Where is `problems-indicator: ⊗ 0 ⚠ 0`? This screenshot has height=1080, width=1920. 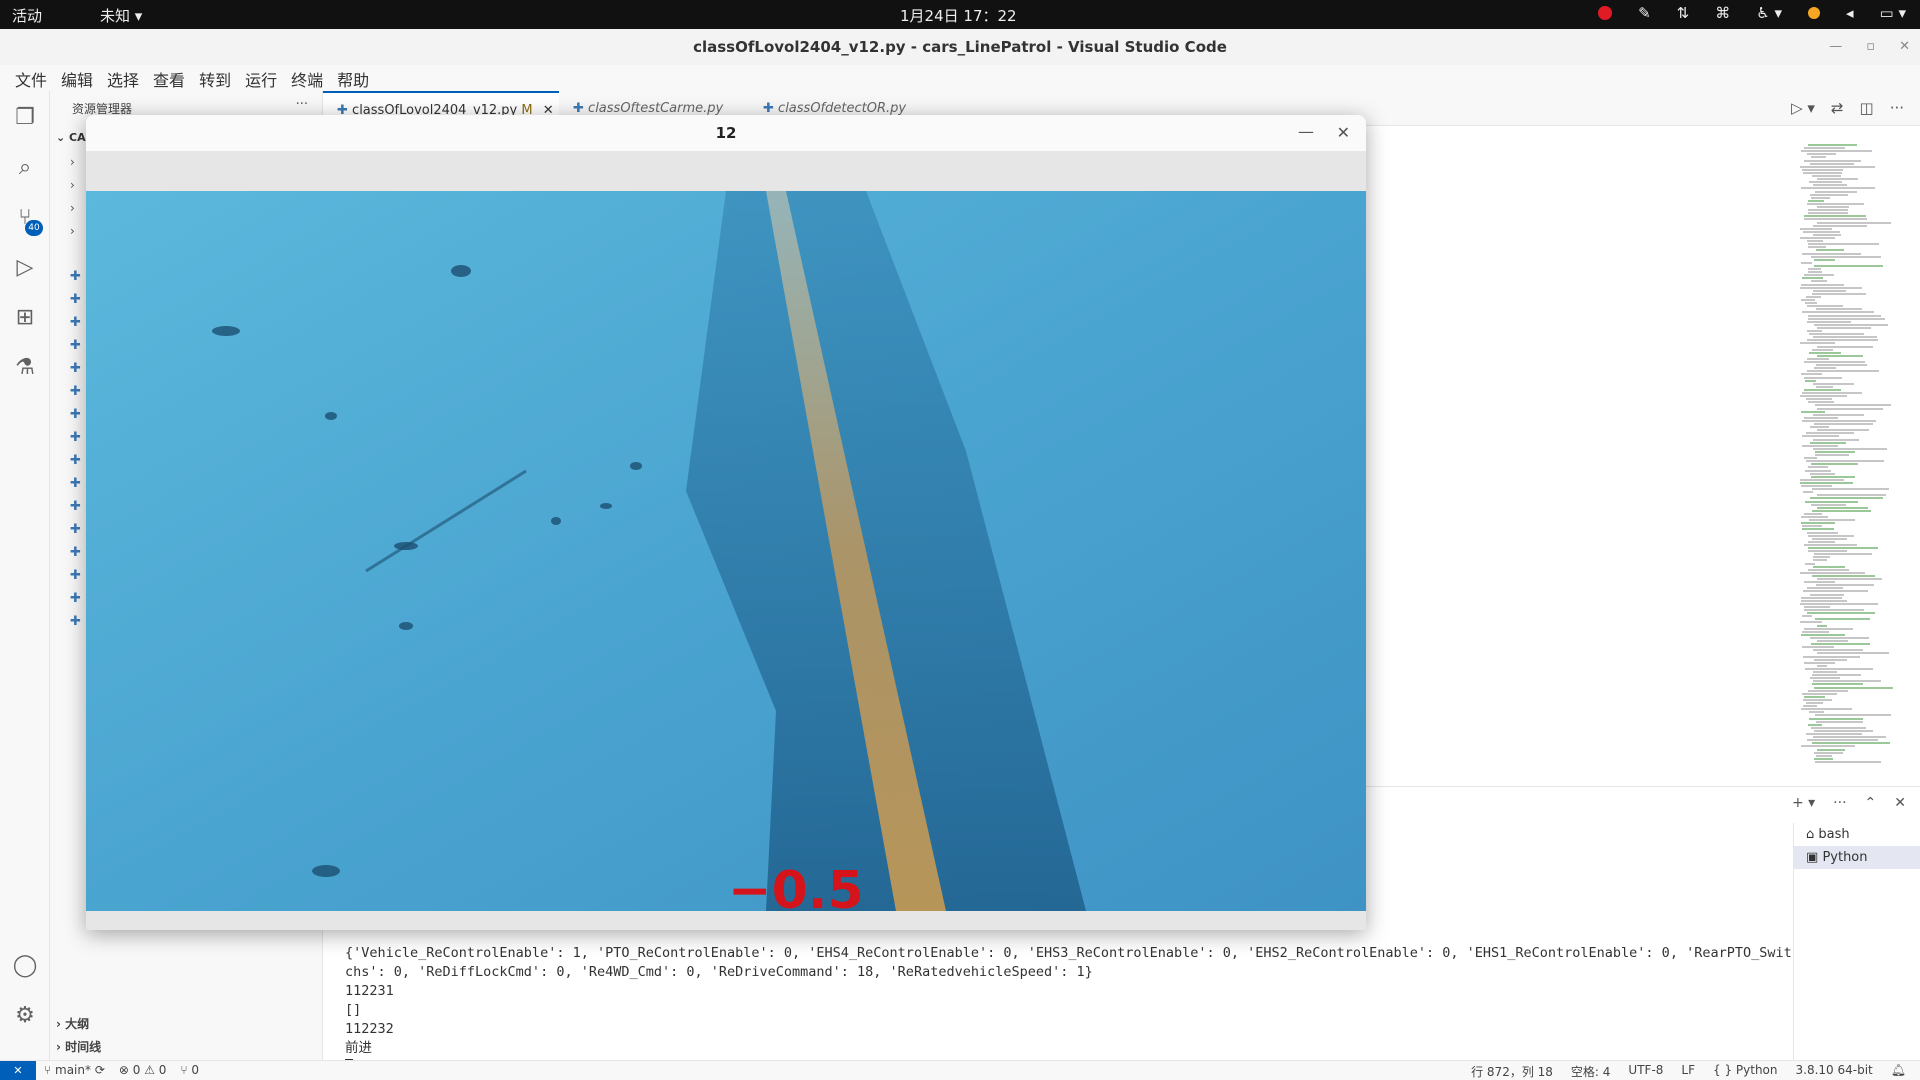
problems-indicator: ⊗ 0 ⚠ 0 is located at coordinates (143, 1070).